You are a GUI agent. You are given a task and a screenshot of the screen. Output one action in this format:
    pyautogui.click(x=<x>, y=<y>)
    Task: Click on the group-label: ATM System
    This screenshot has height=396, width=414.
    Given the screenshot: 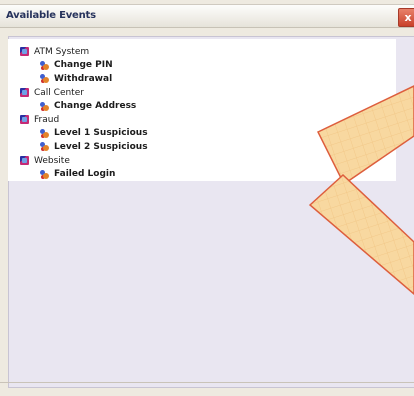 What is the action you would take?
    pyautogui.click(x=62, y=51)
    